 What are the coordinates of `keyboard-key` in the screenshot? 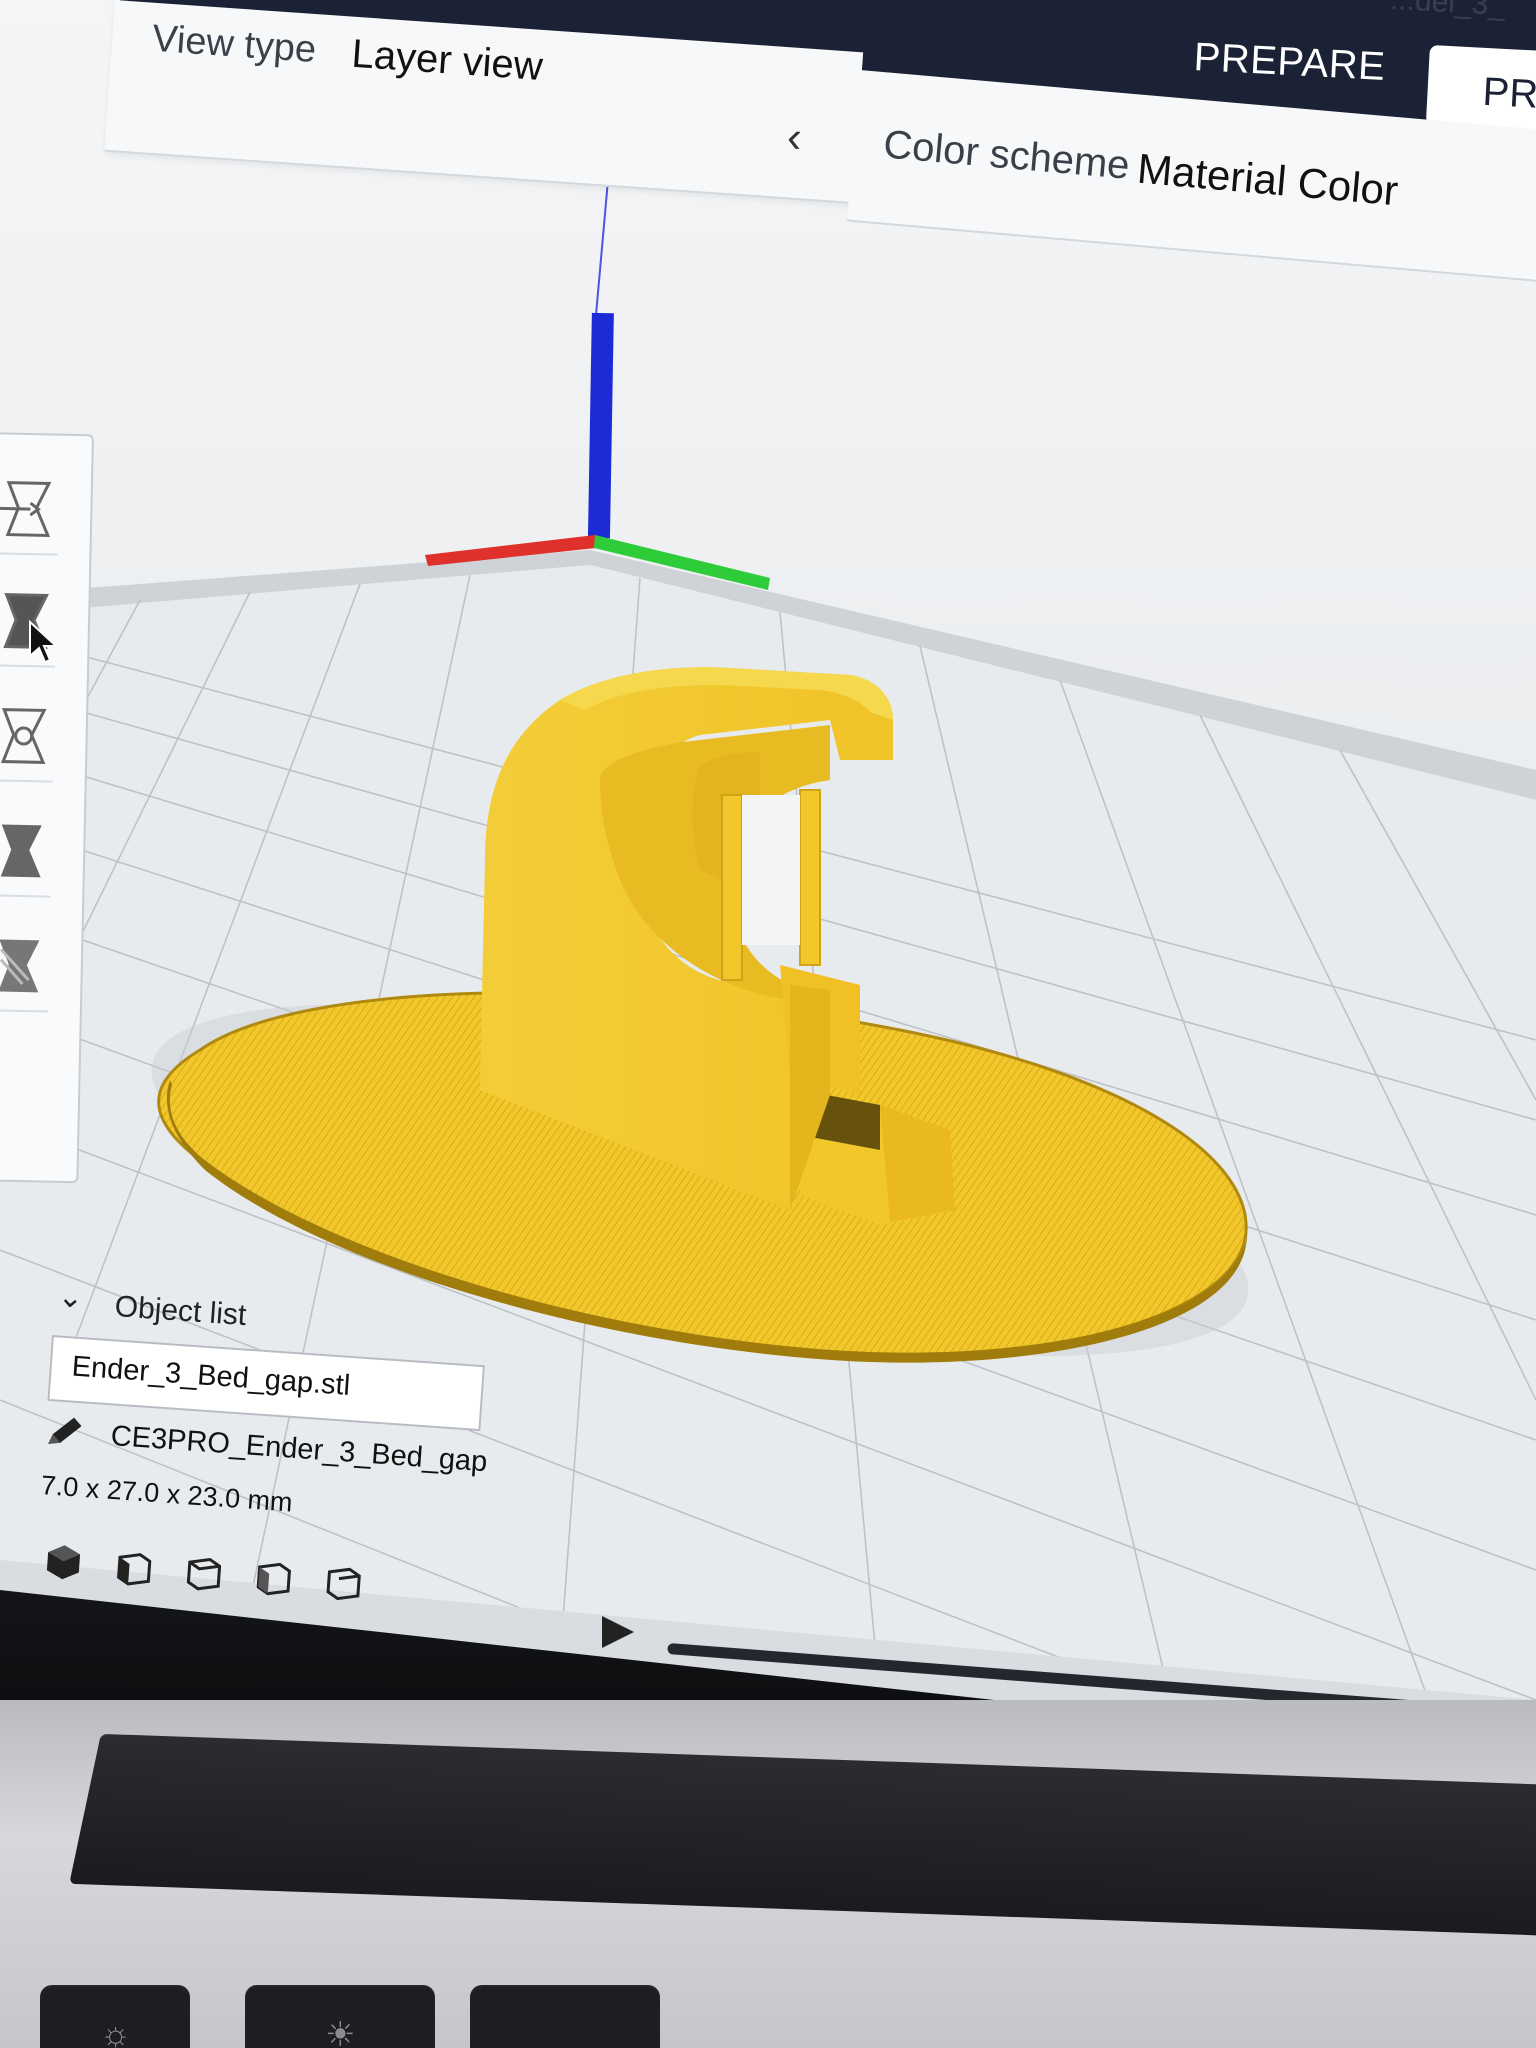 It's located at (565, 2016).